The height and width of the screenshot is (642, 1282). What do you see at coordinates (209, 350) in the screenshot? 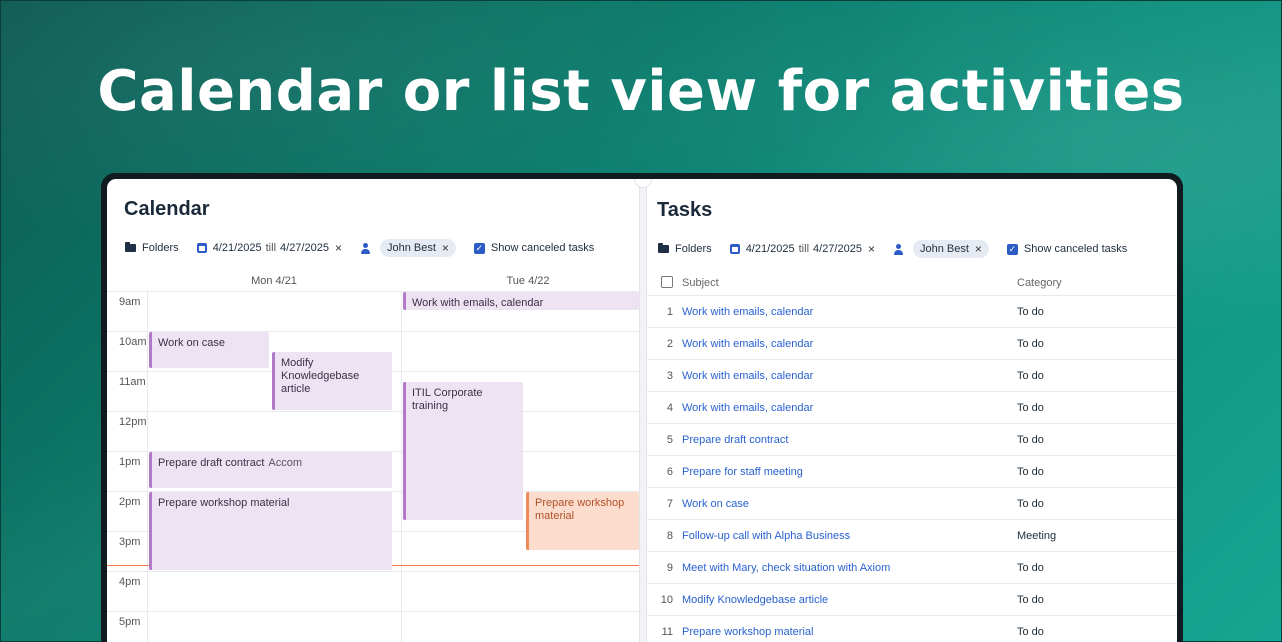
I see `calendar-event: Work on case` at bounding box center [209, 350].